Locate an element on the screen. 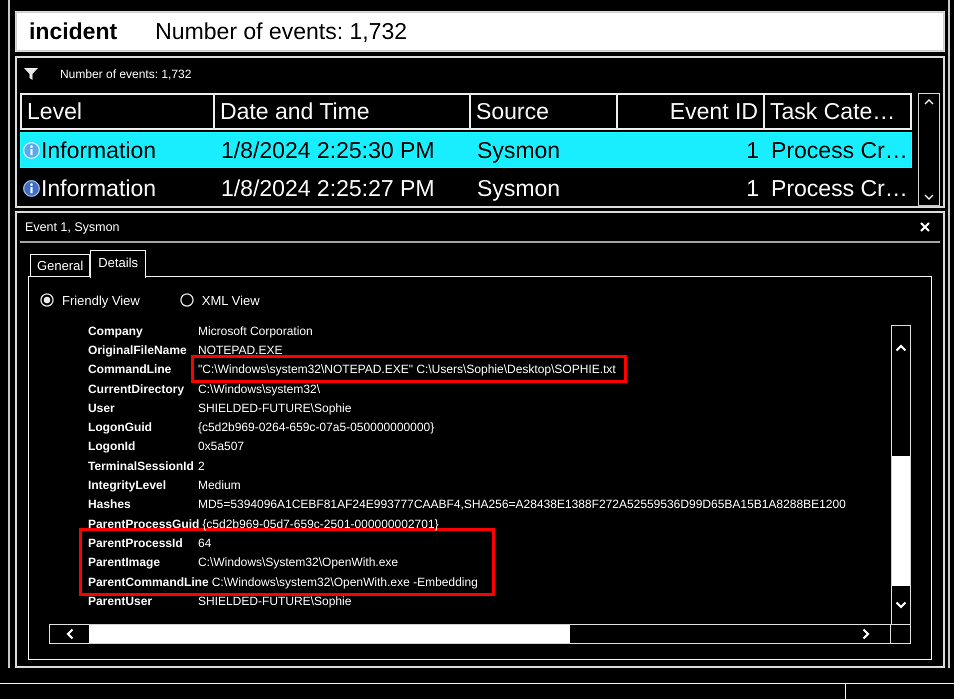 This screenshot has height=699, width=954. horizontal-scrollbar is located at coordinates (470, 634).